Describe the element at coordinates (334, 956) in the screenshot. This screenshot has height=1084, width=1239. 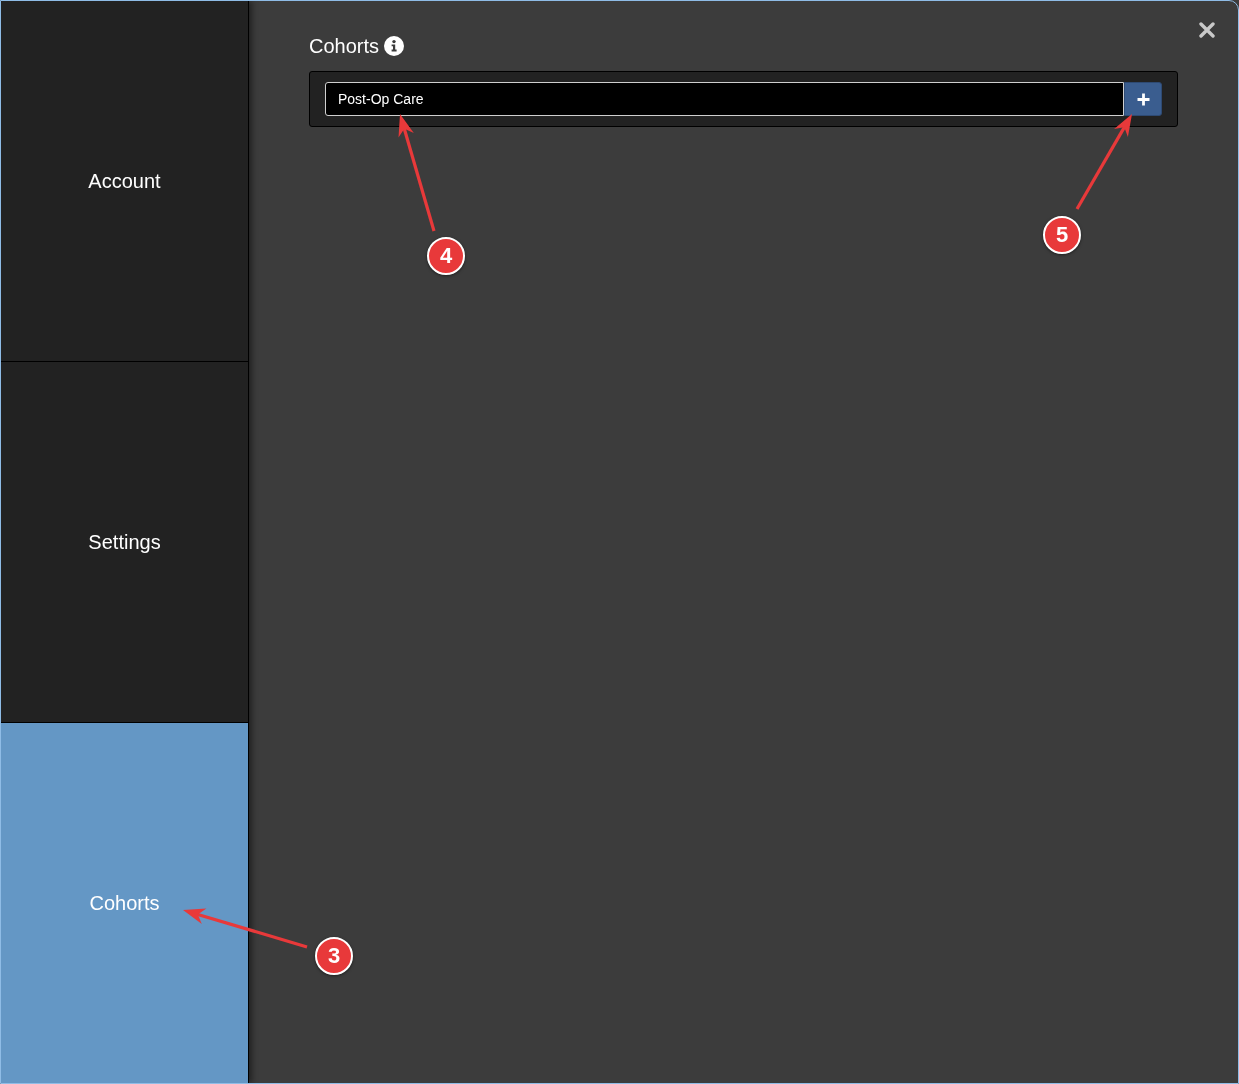
I see `callout-number: 3` at that location.